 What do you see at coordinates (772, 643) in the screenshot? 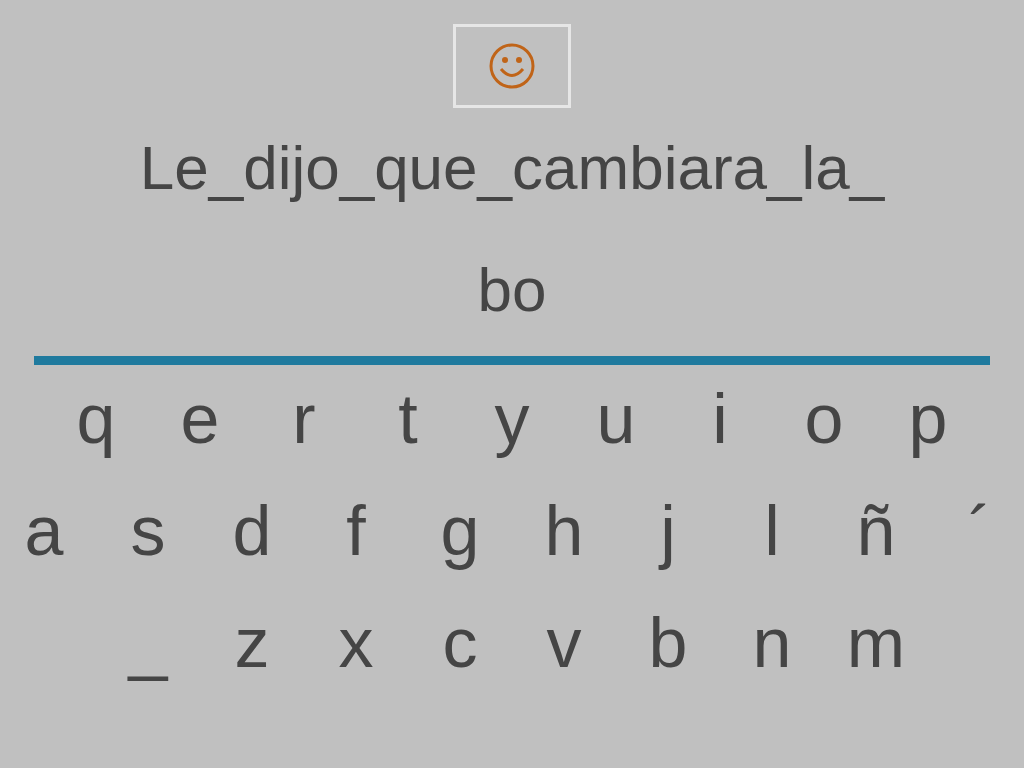
I see `letter-key: n` at bounding box center [772, 643].